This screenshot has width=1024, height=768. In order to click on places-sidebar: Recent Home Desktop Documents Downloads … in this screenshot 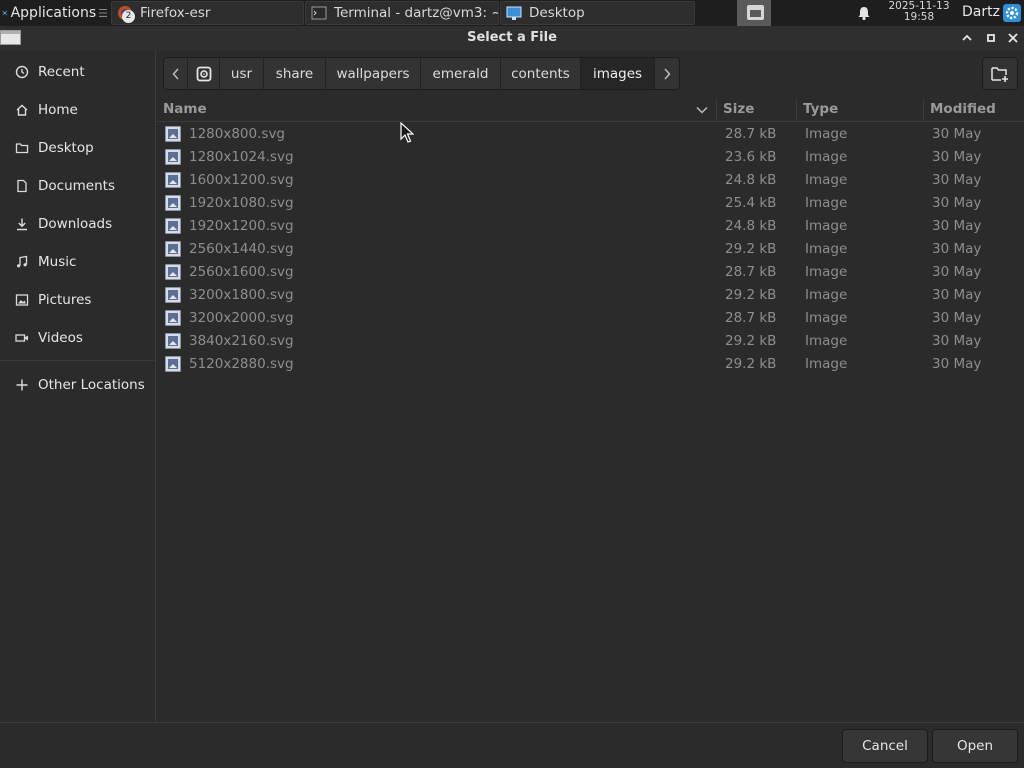, I will do `click(78, 386)`.